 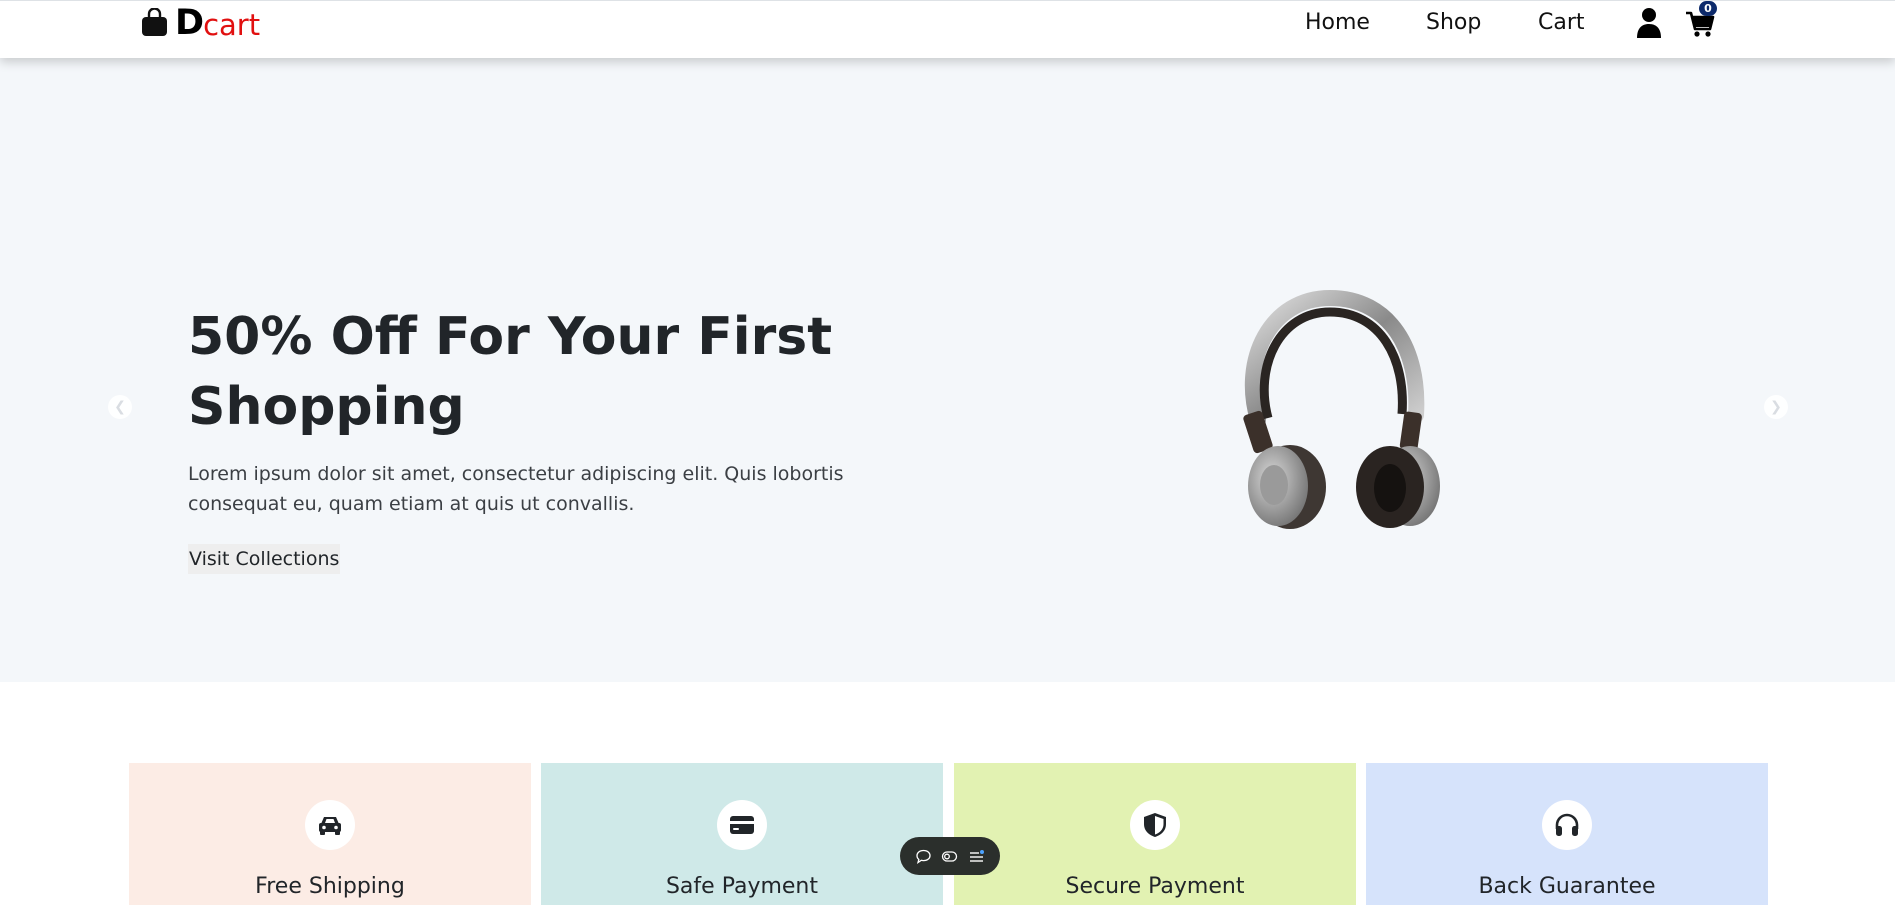 I want to click on comment-icon, so click(x=923, y=856).